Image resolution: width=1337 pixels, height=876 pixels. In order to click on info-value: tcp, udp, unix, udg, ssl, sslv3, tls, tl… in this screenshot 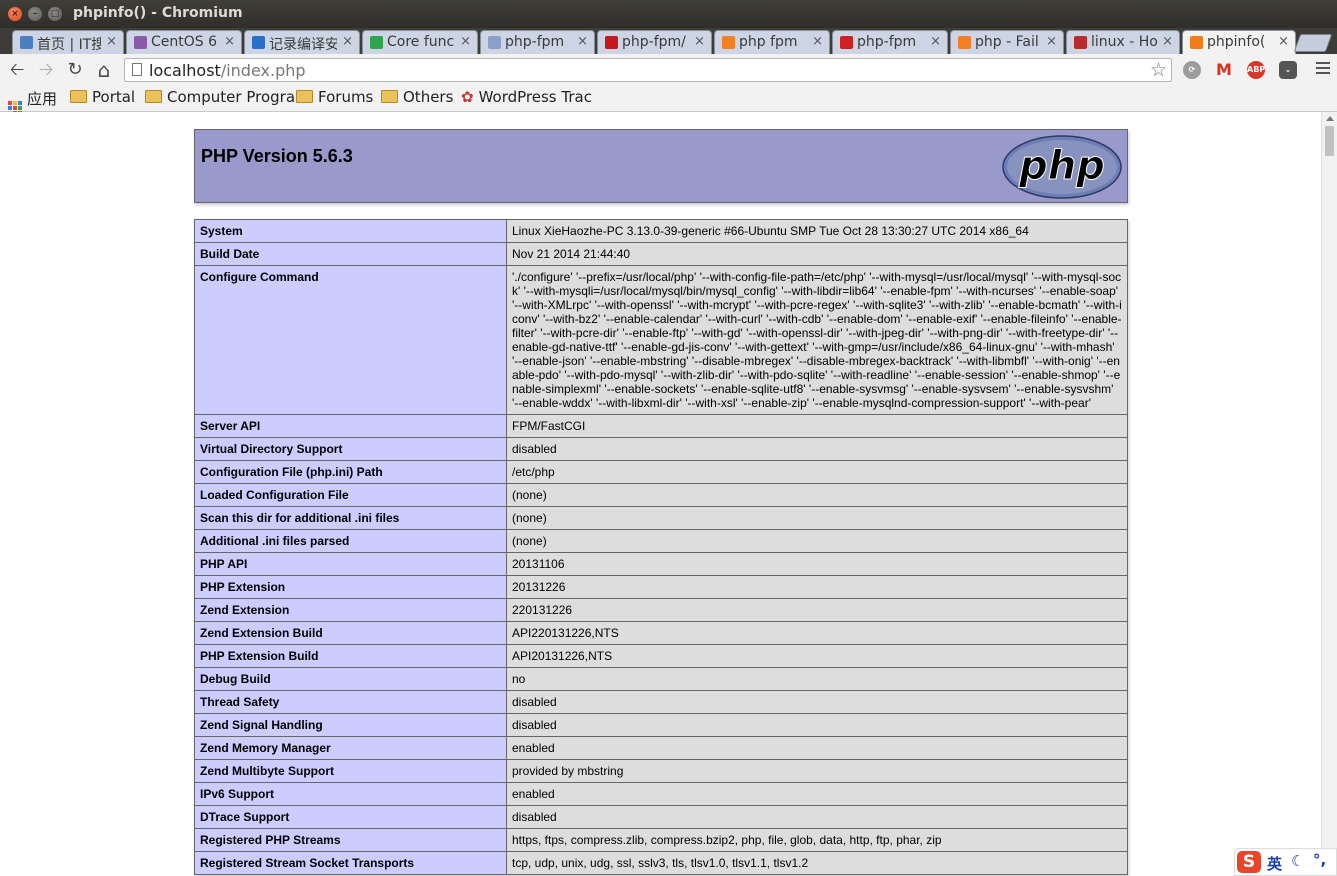, I will do `click(817, 863)`.